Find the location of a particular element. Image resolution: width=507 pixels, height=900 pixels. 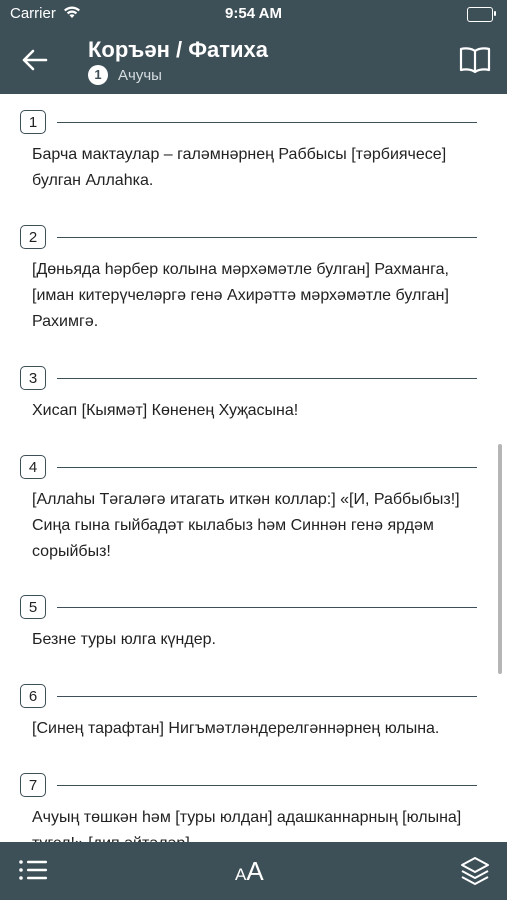

list-icon is located at coordinates (33, 870).